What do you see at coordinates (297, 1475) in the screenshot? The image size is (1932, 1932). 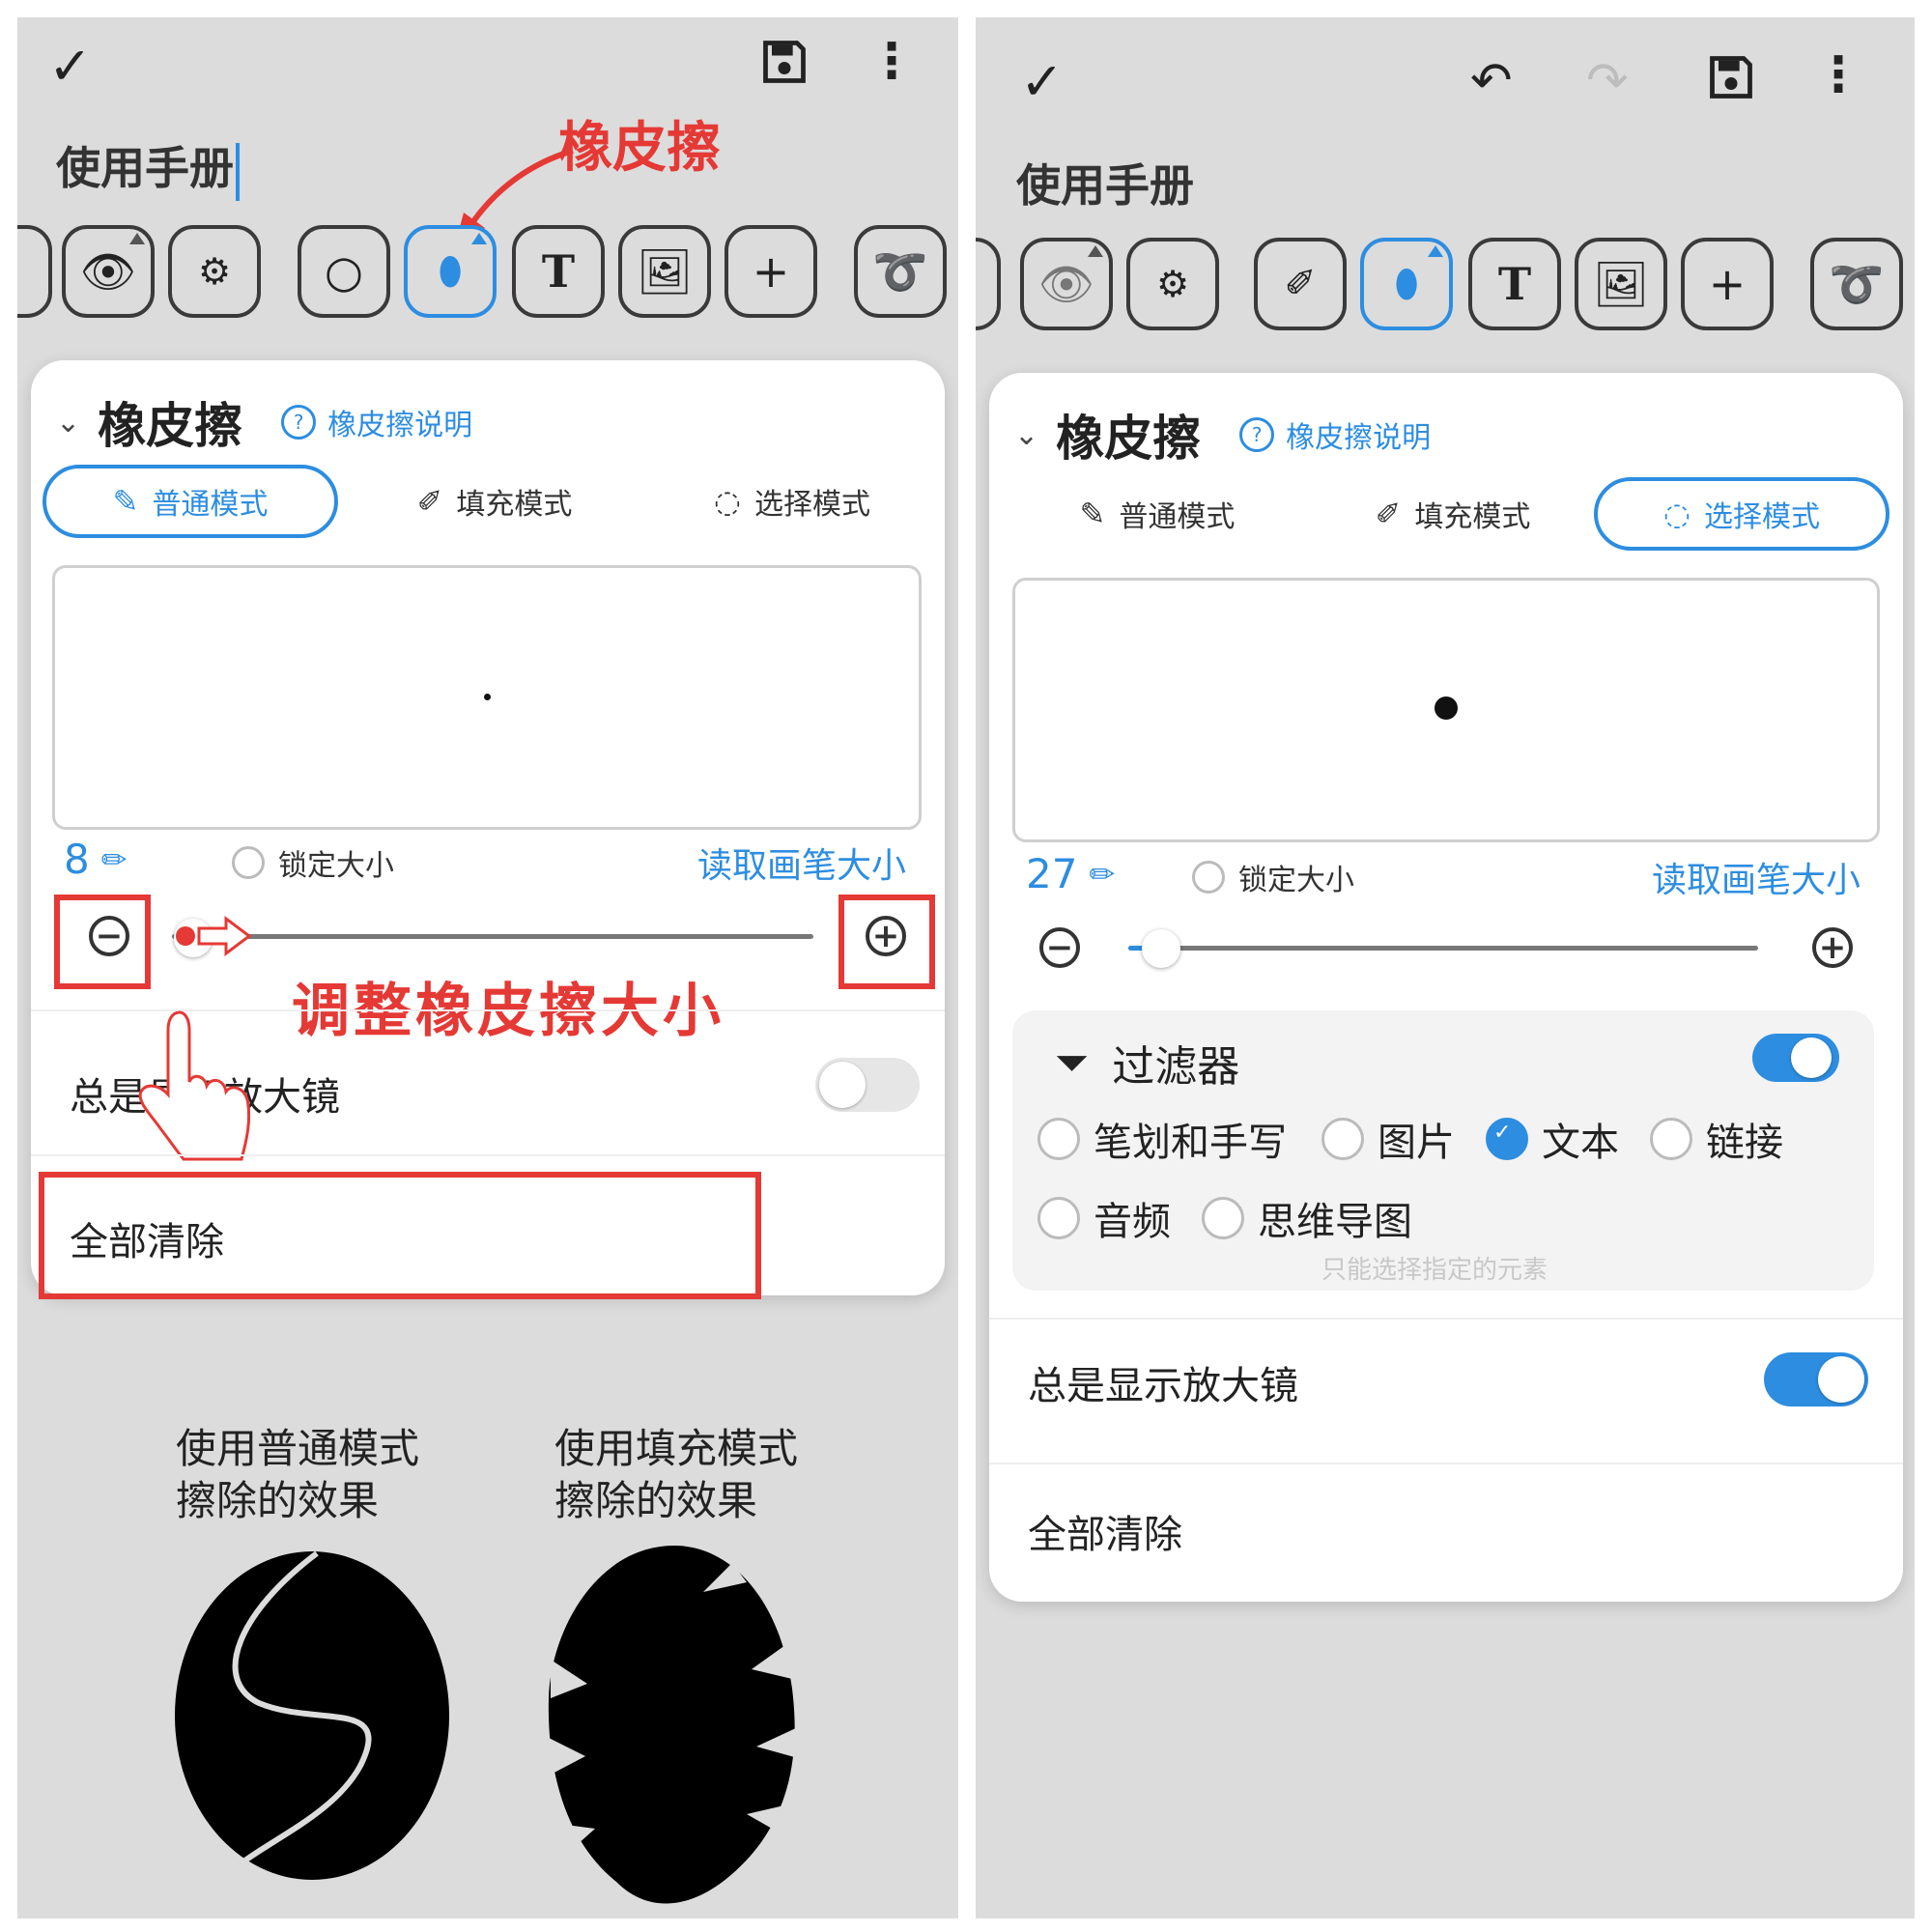 I see `caption-normal-mode: 使用普通模式 擦除的效果` at bounding box center [297, 1475].